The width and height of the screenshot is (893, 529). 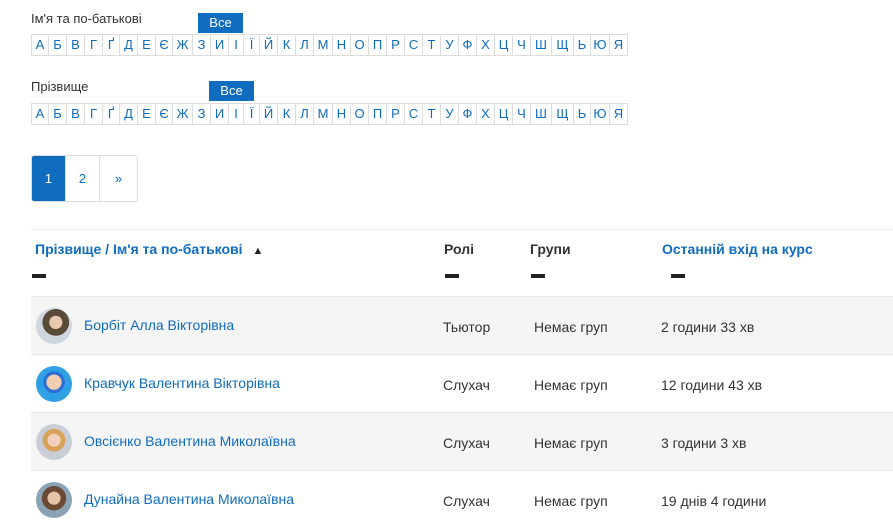 What do you see at coordinates (452, 276) in the screenshot?
I see `hide-roles-column-icon` at bounding box center [452, 276].